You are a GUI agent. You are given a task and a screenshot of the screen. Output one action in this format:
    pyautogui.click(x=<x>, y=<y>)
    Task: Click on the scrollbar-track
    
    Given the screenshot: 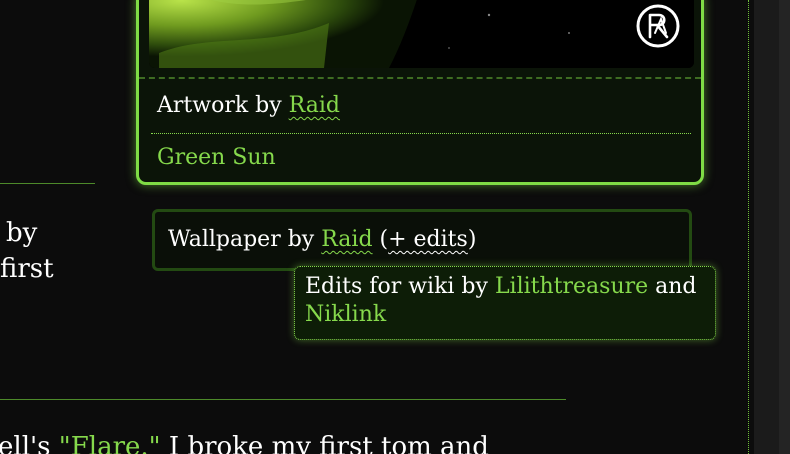 What is the action you would take?
    pyautogui.click(x=784, y=227)
    